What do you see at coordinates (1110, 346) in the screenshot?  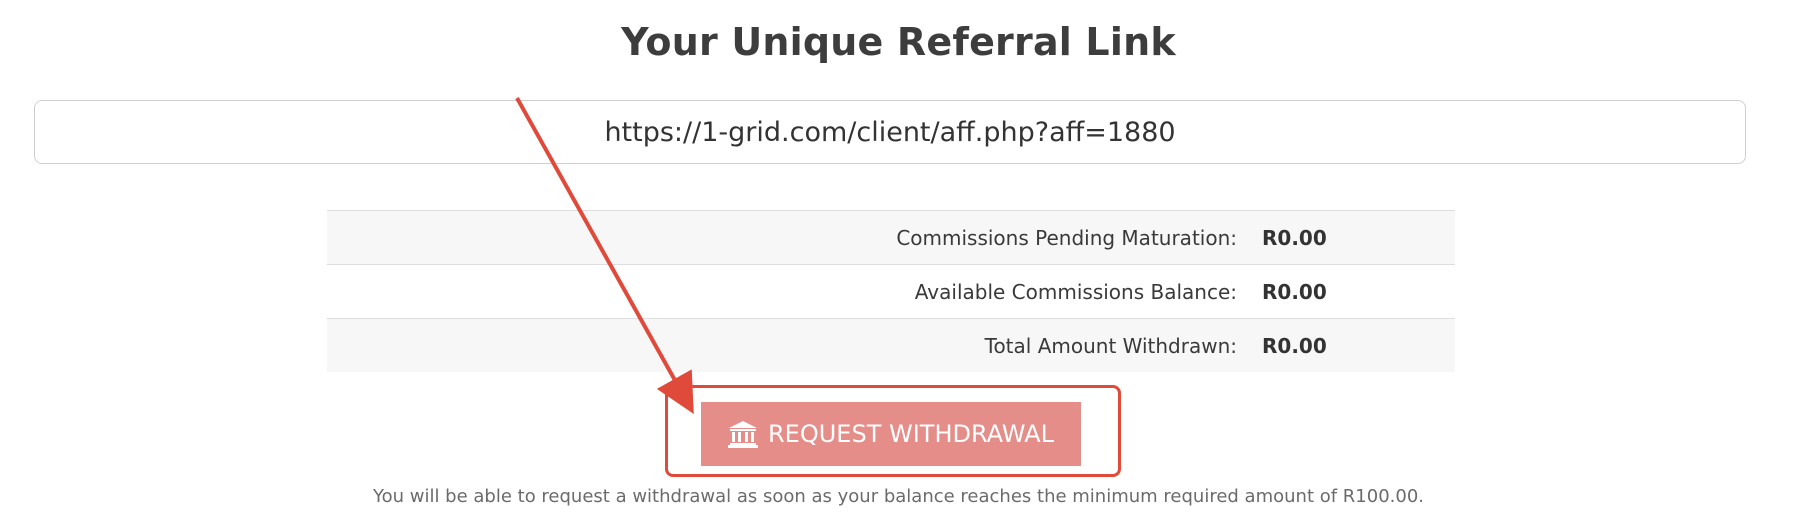 I see `stats-label: Total Amount Withdrawn:` at bounding box center [1110, 346].